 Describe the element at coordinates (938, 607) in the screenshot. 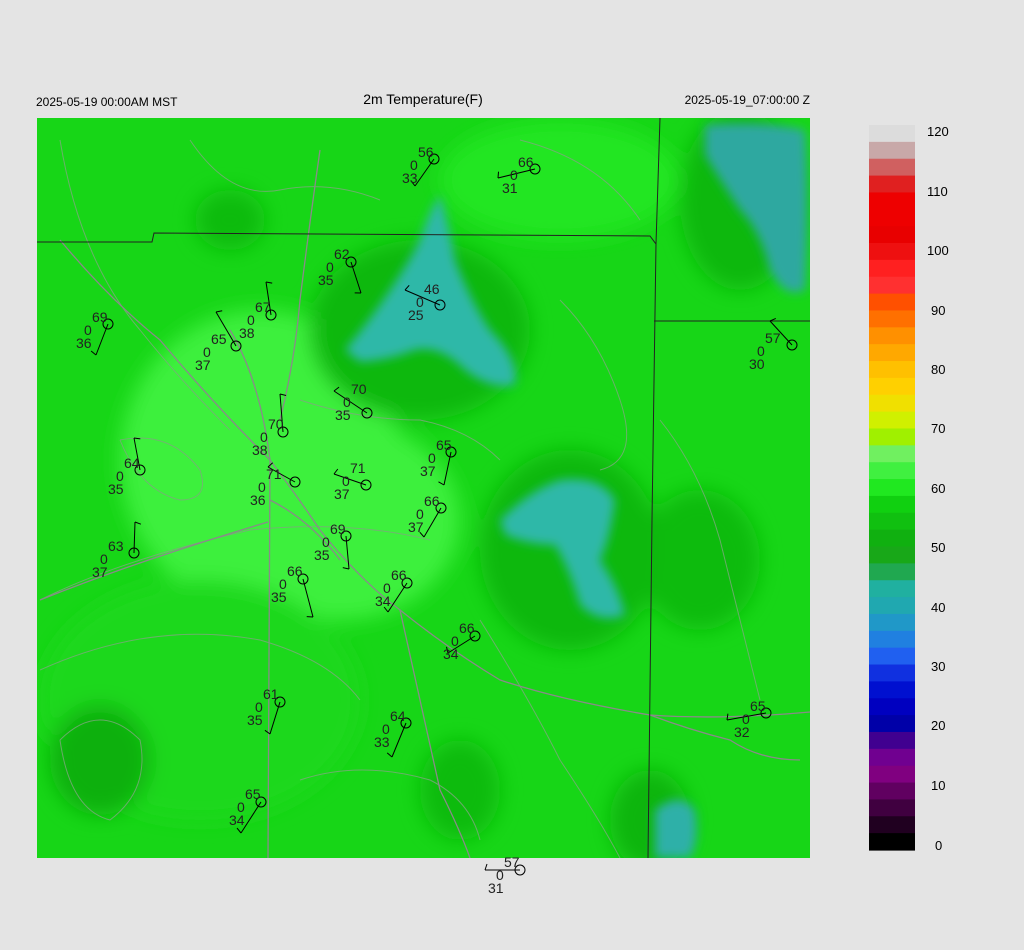

I see `colorbar-tick-label: 40` at that location.